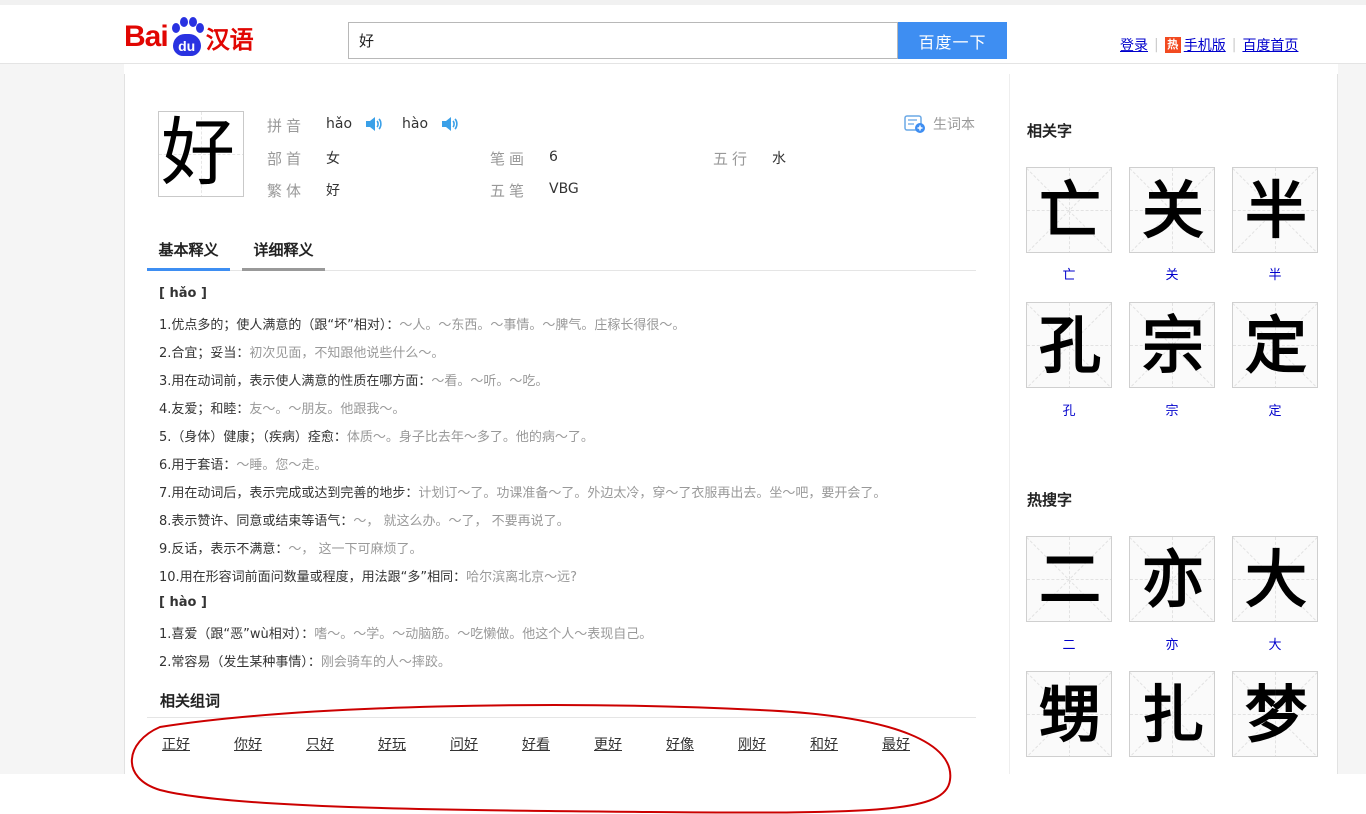  I want to click on divider, so click(561, 717).